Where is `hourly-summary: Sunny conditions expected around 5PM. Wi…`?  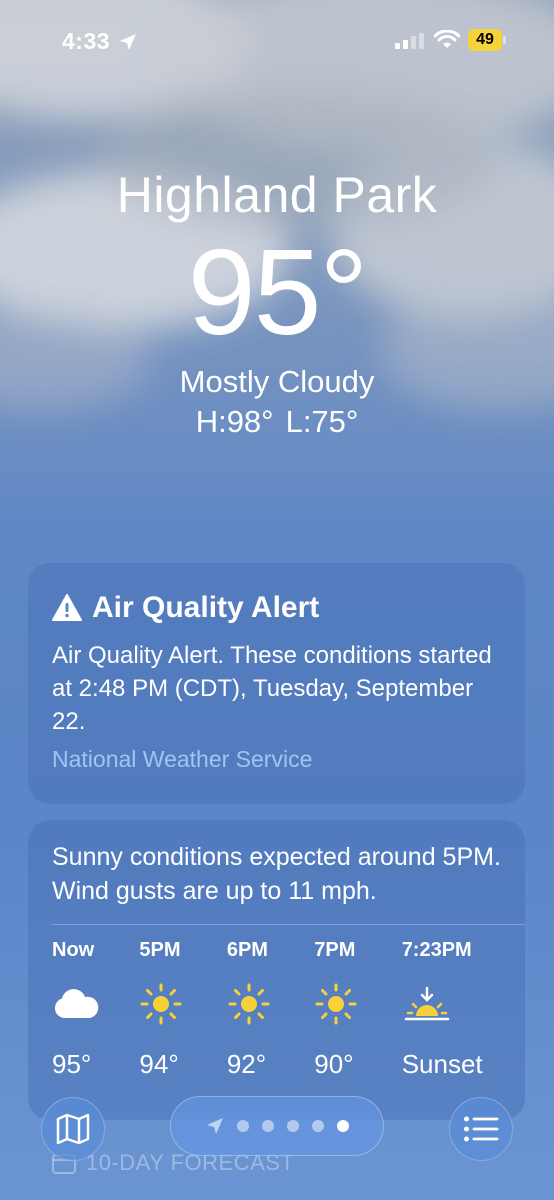
hourly-summary: Sunny conditions expected around 5PM. Wi… is located at coordinates (276, 874).